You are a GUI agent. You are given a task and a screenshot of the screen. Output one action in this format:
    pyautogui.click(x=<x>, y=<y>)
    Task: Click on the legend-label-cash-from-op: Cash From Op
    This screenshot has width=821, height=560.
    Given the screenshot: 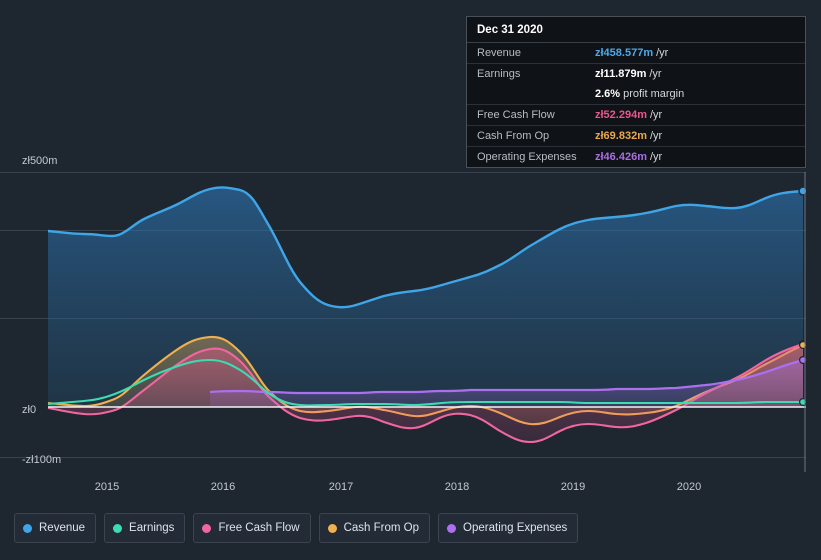 What is the action you would take?
    pyautogui.click(x=381, y=528)
    